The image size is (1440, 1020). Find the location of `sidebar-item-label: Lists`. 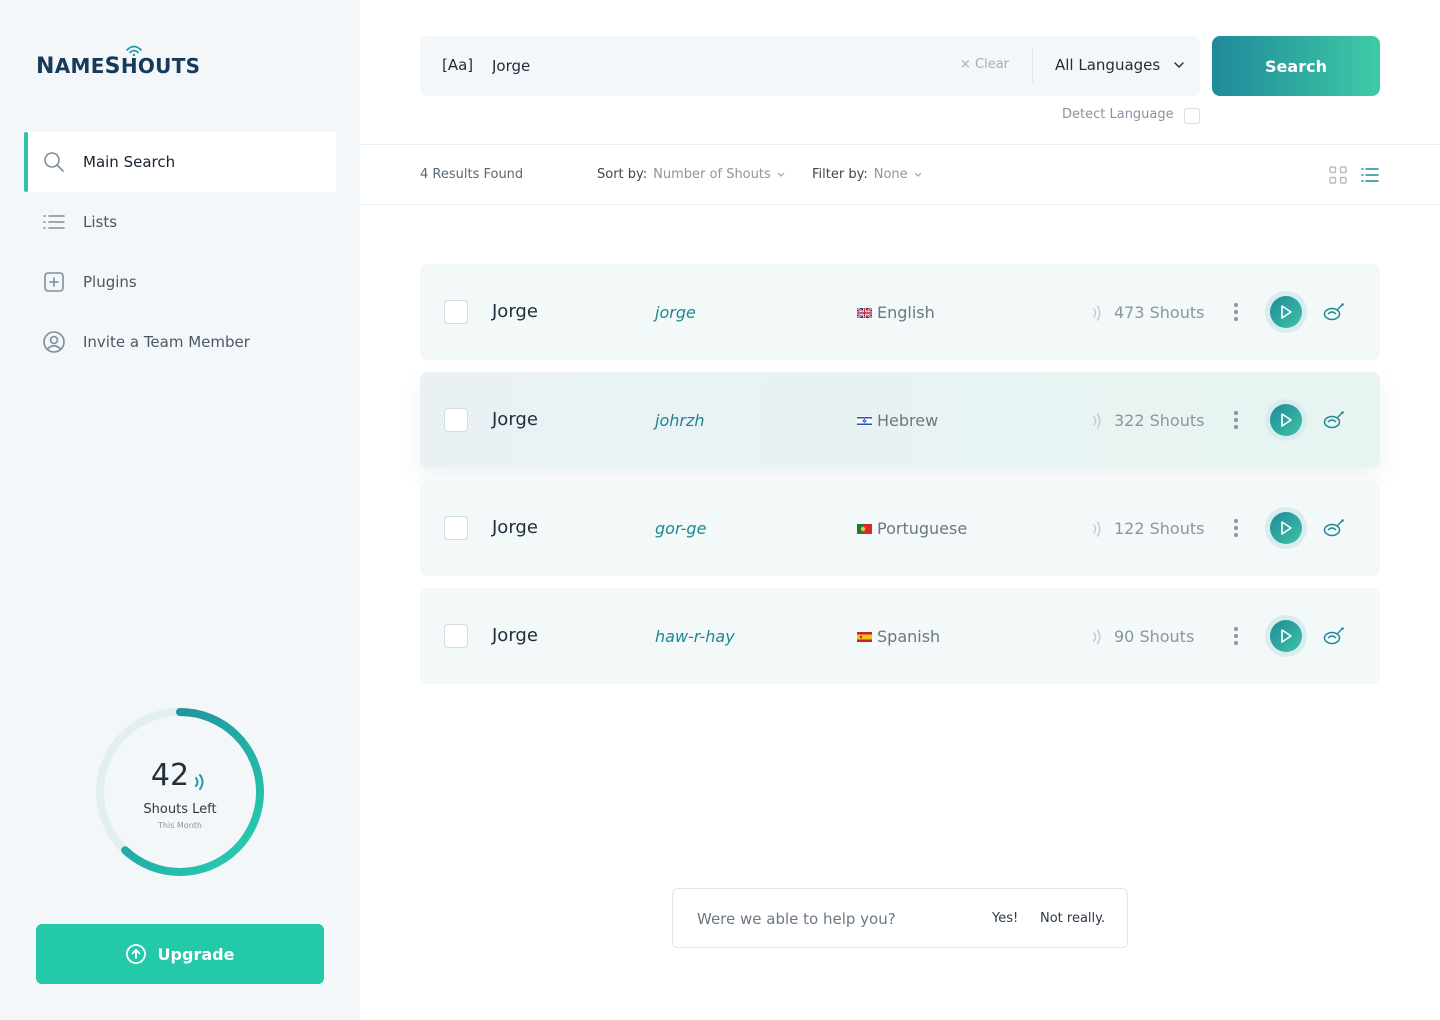

sidebar-item-label: Lists is located at coordinates (100, 222).